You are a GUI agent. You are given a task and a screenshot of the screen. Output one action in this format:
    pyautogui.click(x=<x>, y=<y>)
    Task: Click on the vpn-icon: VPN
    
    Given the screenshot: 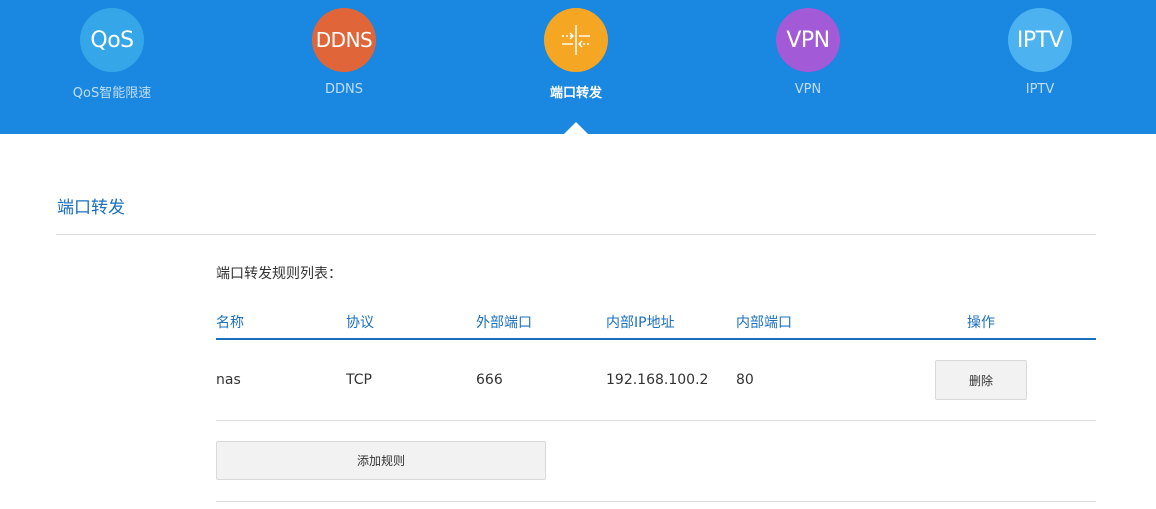 What is the action you would take?
    pyautogui.click(x=808, y=40)
    